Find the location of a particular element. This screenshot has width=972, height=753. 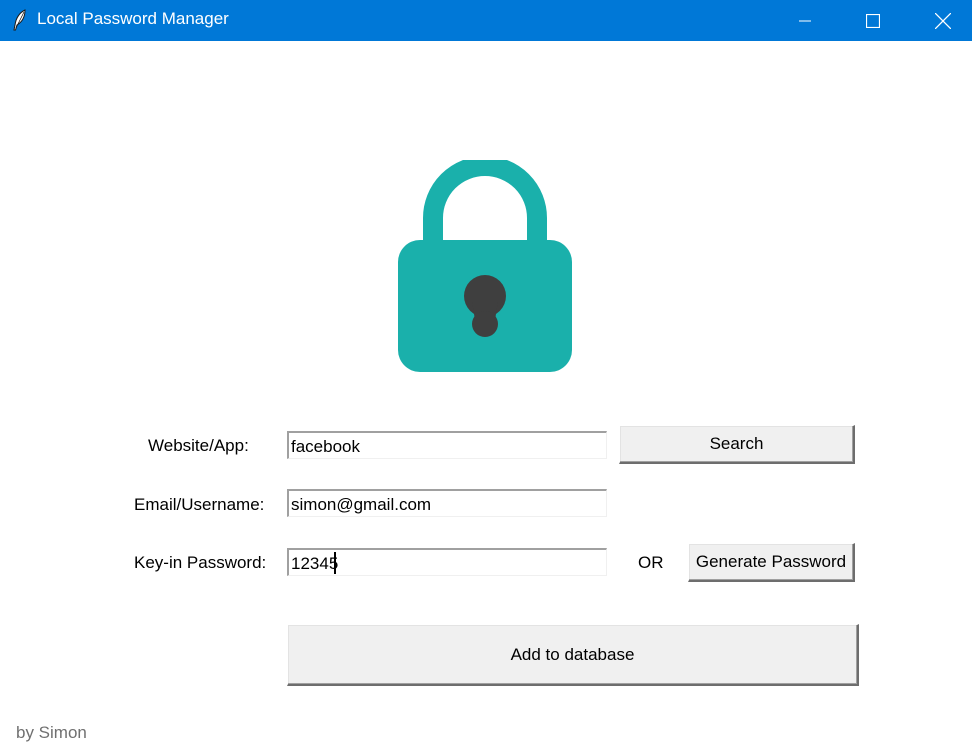

minimize-icon is located at coordinates (805, 20).